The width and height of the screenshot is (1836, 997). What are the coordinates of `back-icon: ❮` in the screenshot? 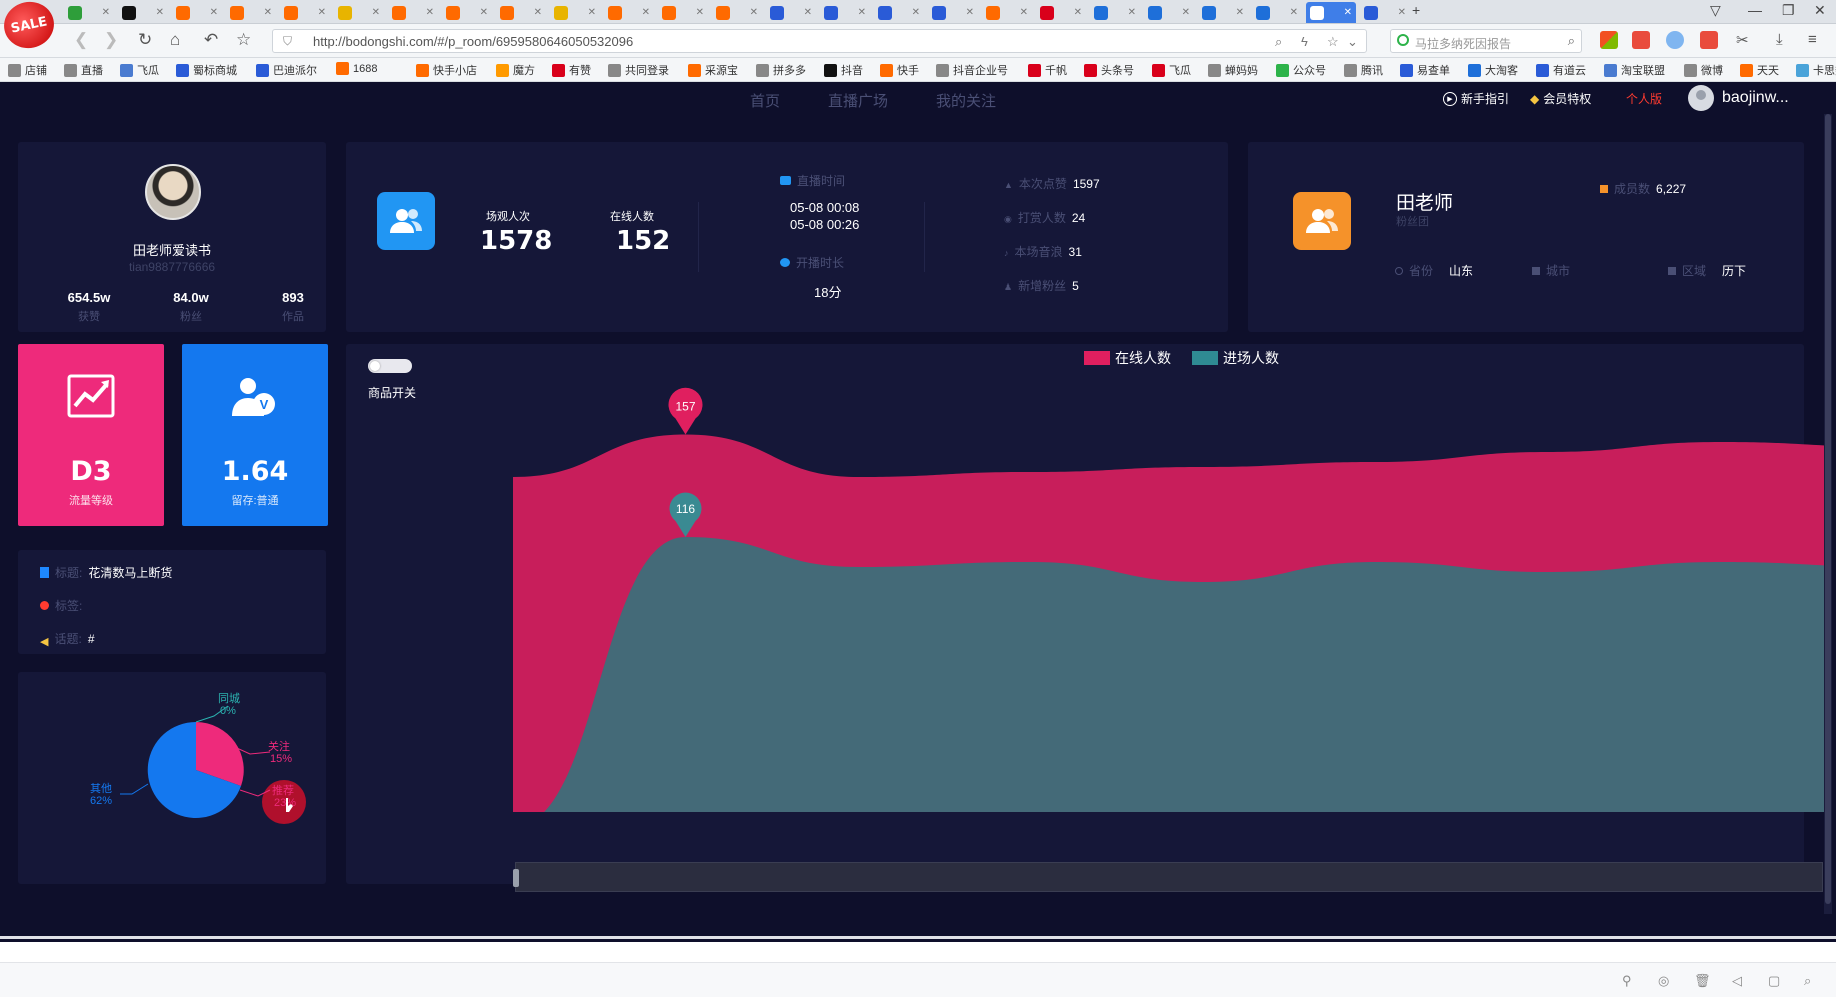 It's located at (81, 40).